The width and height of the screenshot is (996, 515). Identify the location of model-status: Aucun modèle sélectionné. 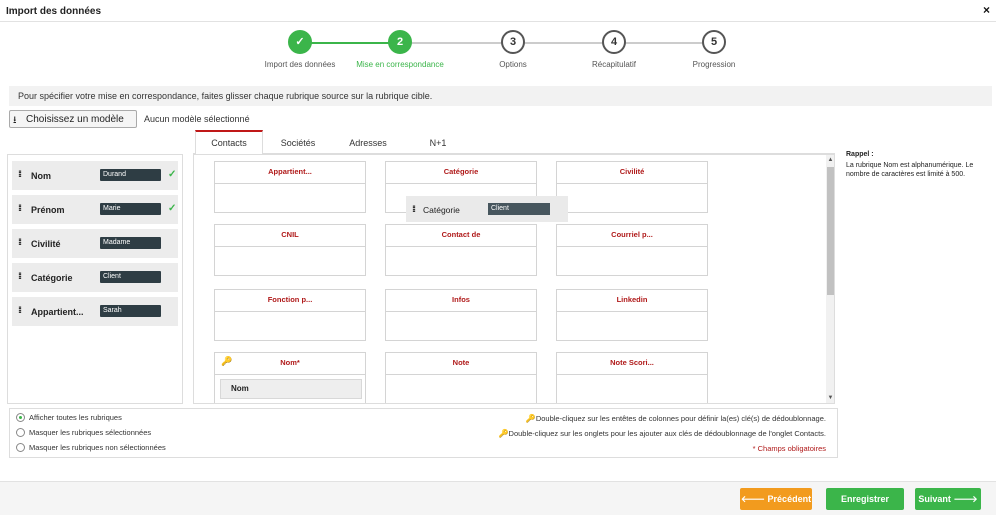
(197, 119).